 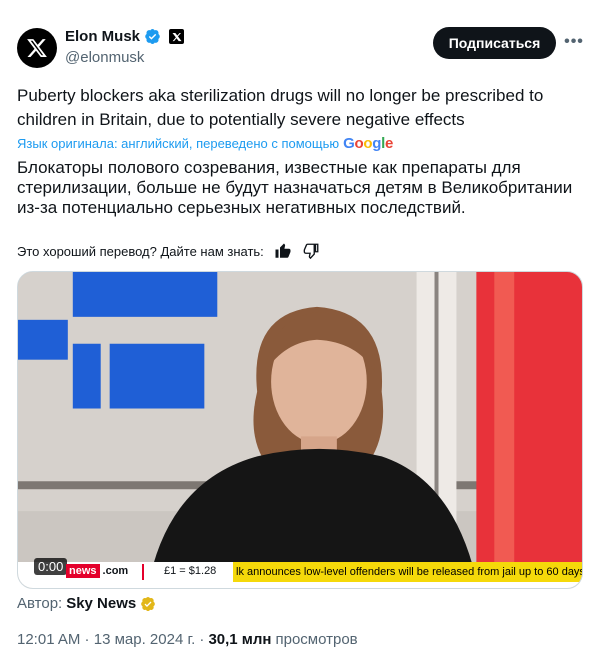 What do you see at coordinates (368, 143) in the screenshot?
I see `google-logo: Google` at bounding box center [368, 143].